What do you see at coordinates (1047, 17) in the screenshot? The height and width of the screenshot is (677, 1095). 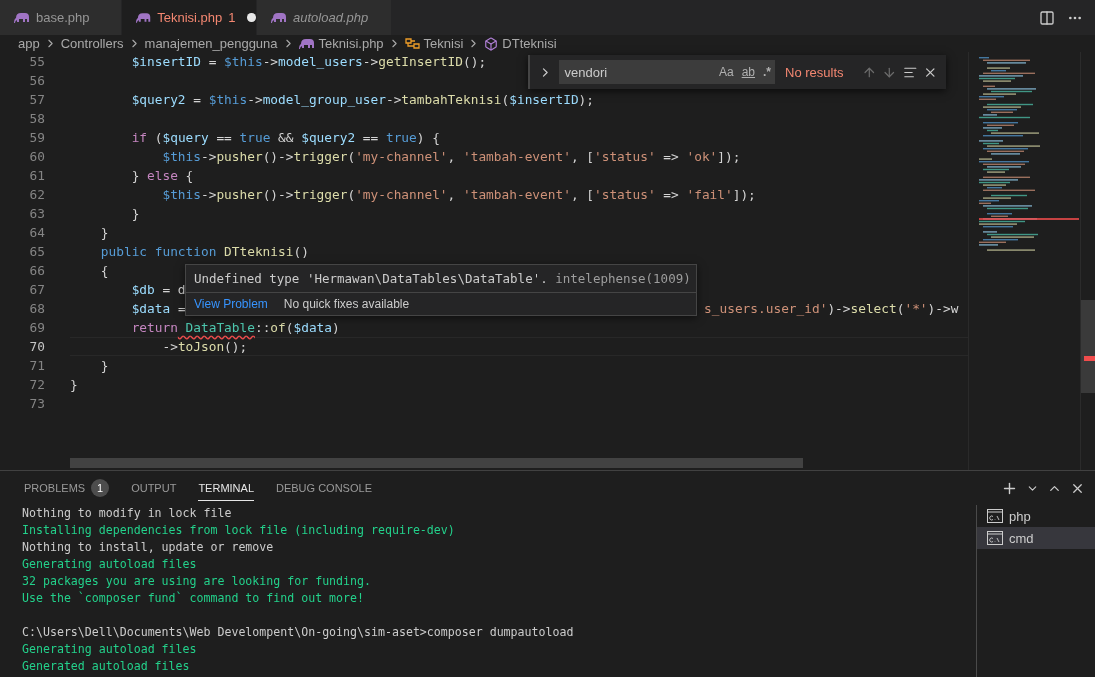 I see `split-editor-icon` at bounding box center [1047, 17].